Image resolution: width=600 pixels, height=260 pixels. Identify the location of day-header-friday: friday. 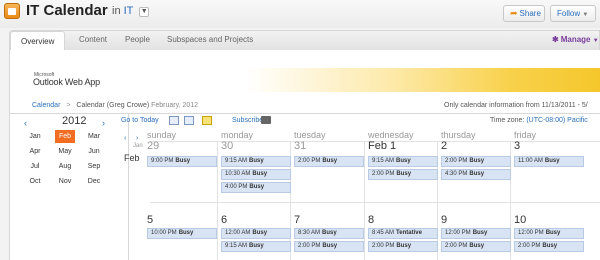
(525, 135).